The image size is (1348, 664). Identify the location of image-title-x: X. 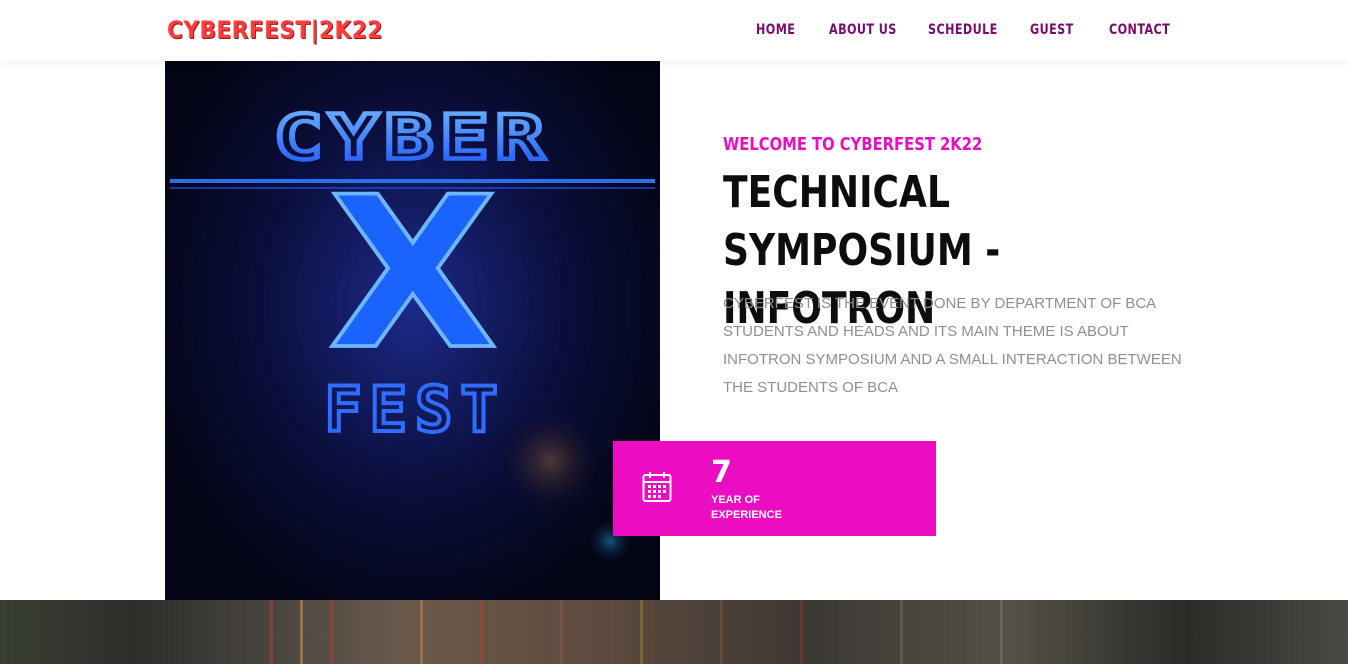
(413, 274).